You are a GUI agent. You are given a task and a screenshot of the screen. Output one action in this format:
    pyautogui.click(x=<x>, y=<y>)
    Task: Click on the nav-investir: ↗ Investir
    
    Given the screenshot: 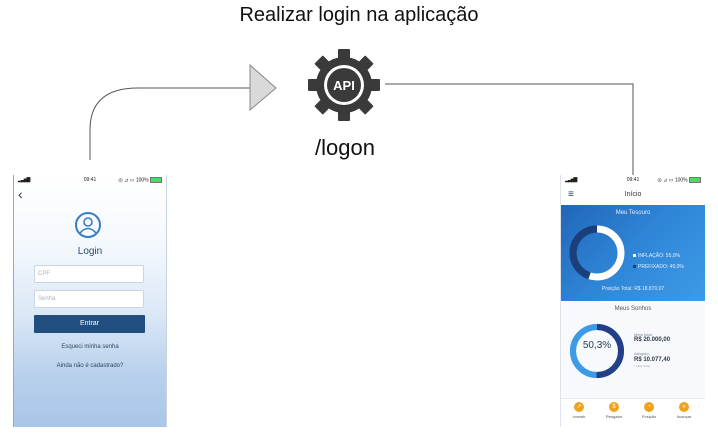 What is the action you would take?
    pyautogui.click(x=579, y=410)
    